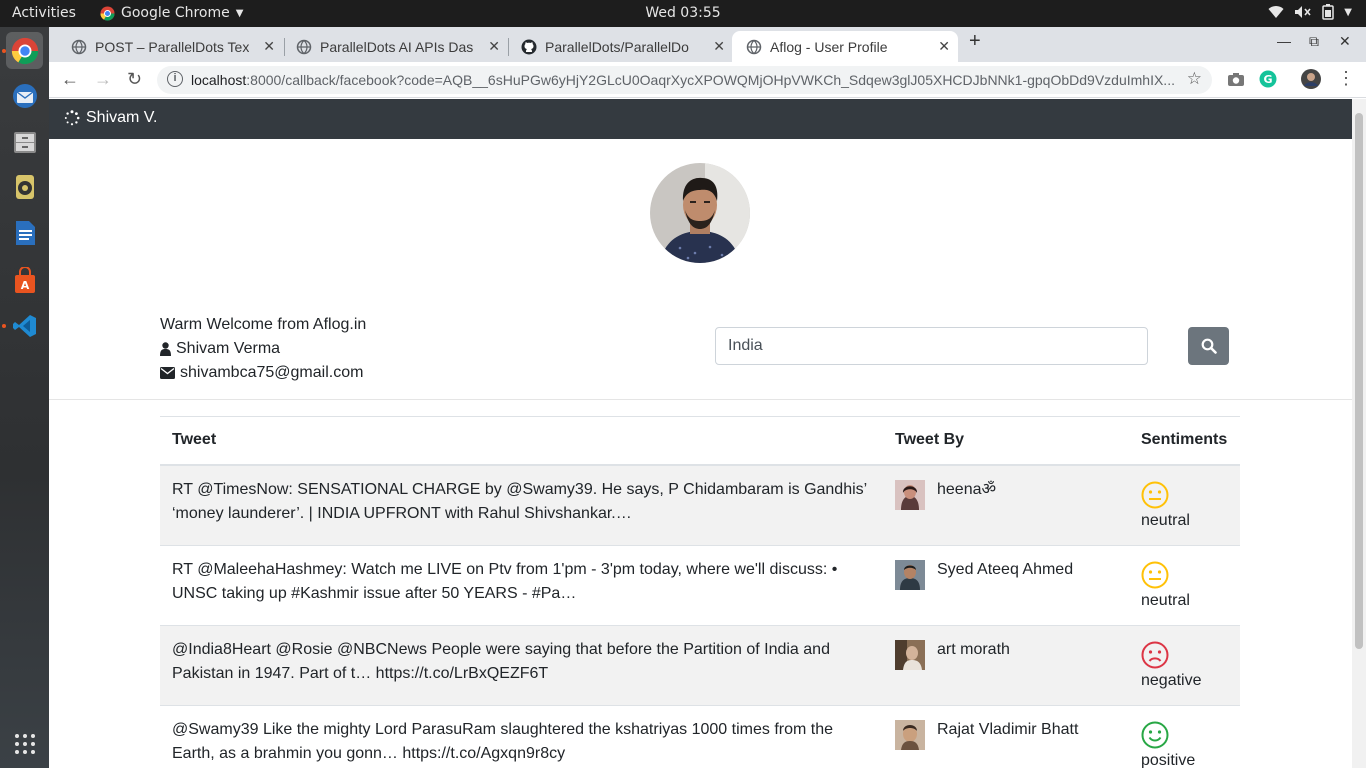 Image resolution: width=1366 pixels, height=768 pixels. I want to click on brand-text: Shivam V., so click(122, 117).